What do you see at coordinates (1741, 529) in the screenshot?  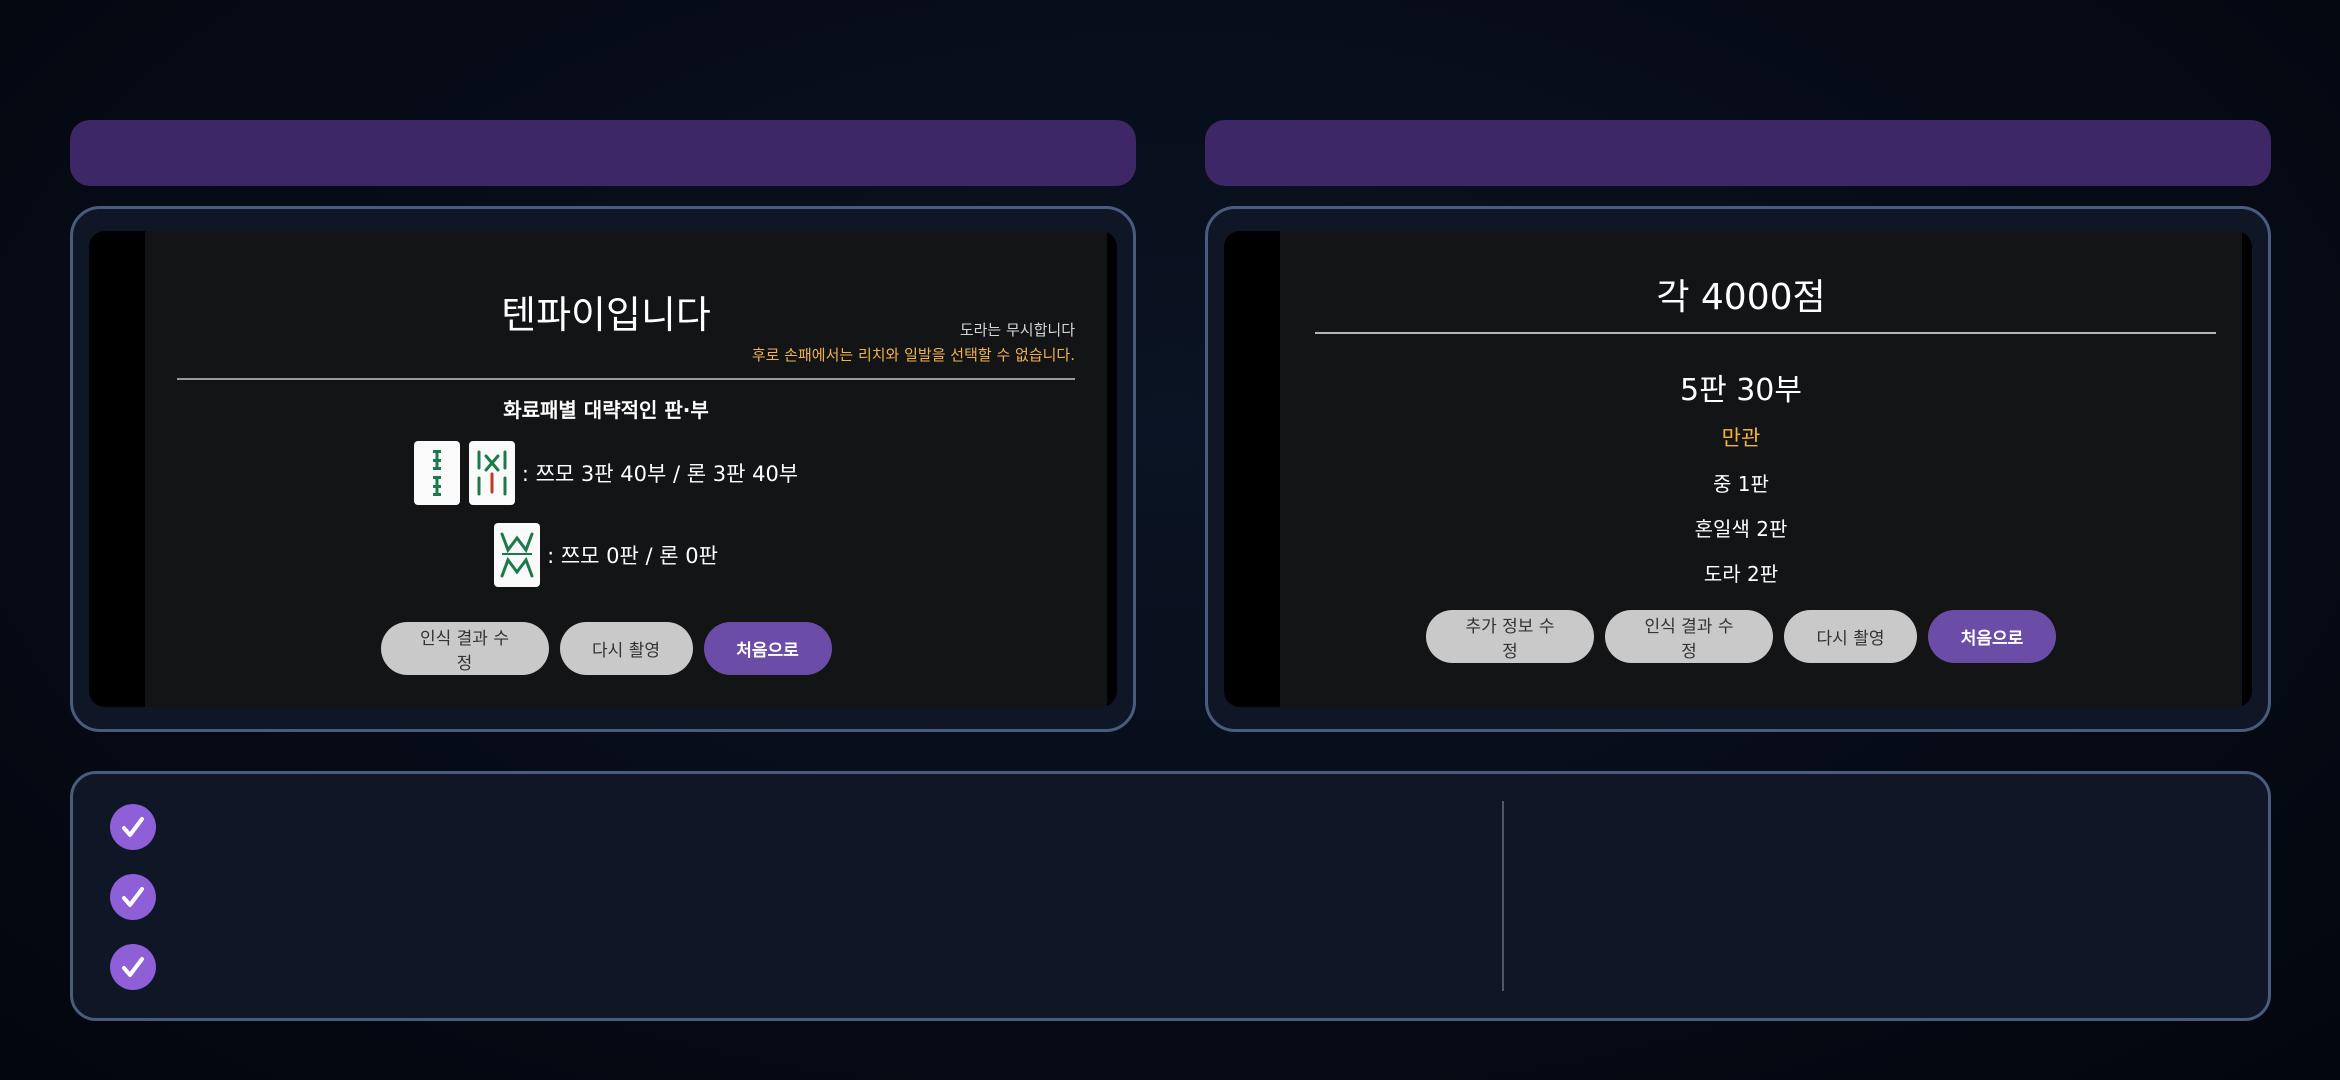 I see `yaku-item: 혼일색 2판` at bounding box center [1741, 529].